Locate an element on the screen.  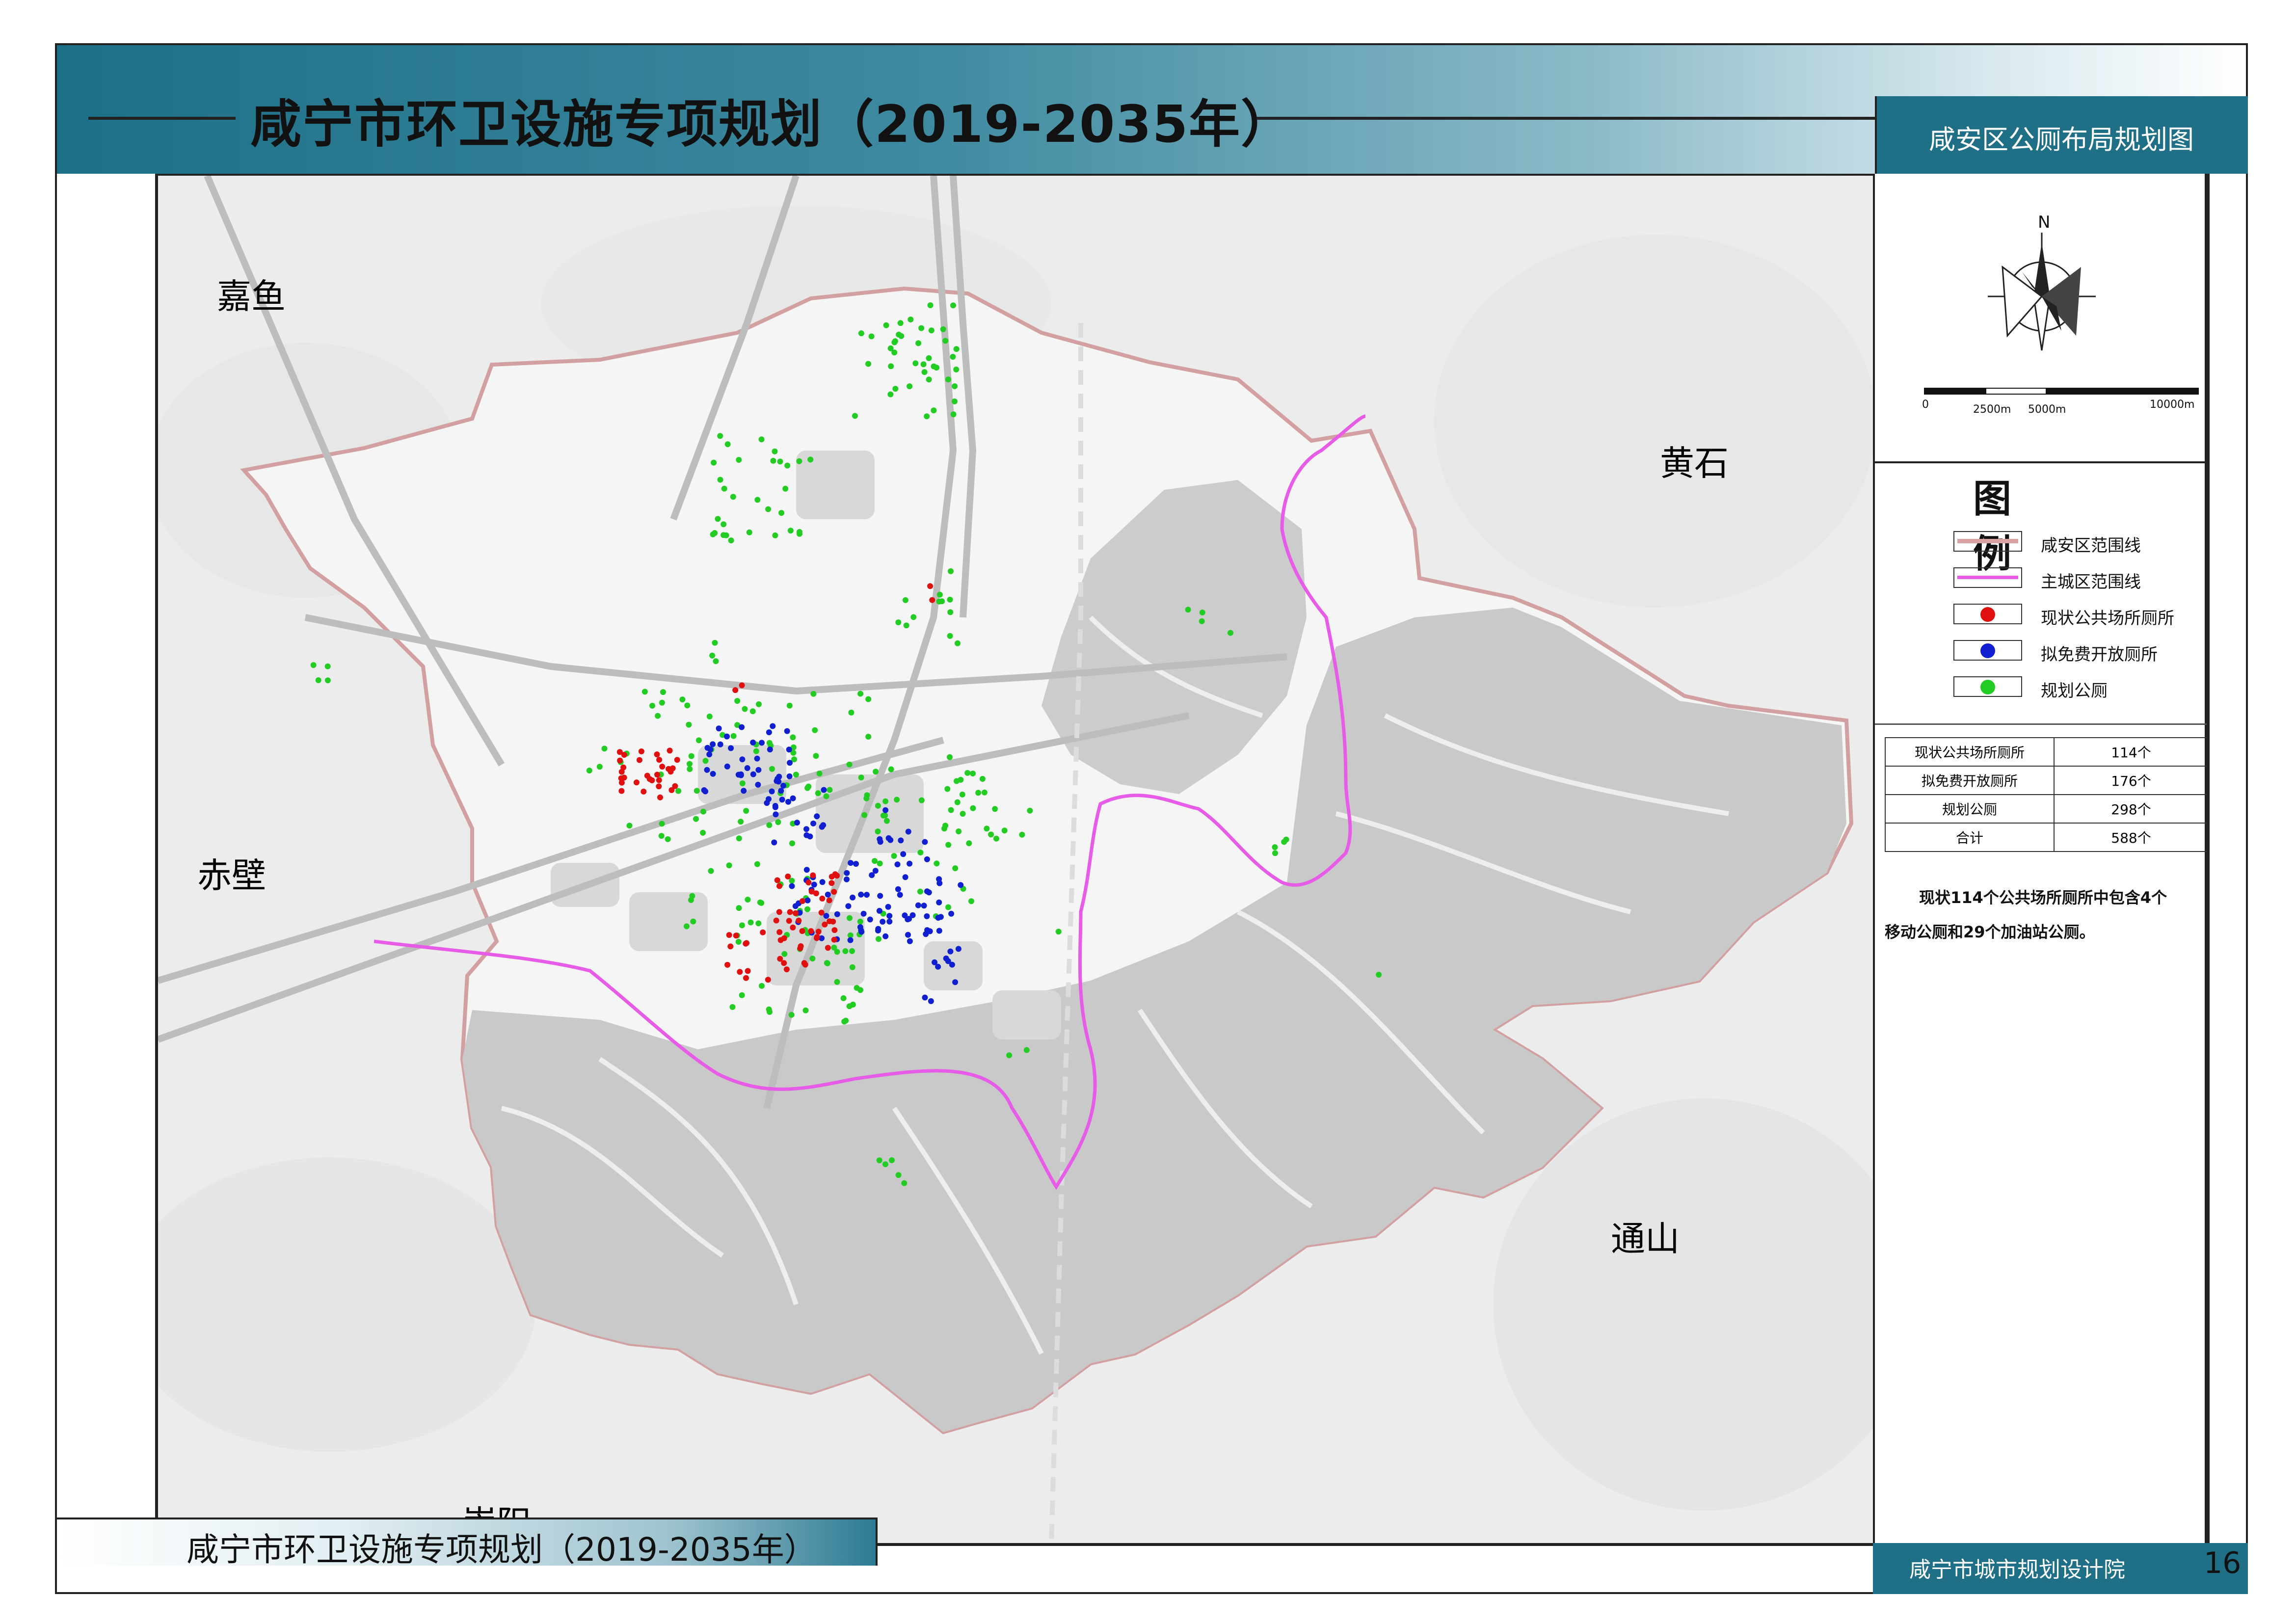
legend-label-district: 咸安区范围线 is located at coordinates (2091, 546).